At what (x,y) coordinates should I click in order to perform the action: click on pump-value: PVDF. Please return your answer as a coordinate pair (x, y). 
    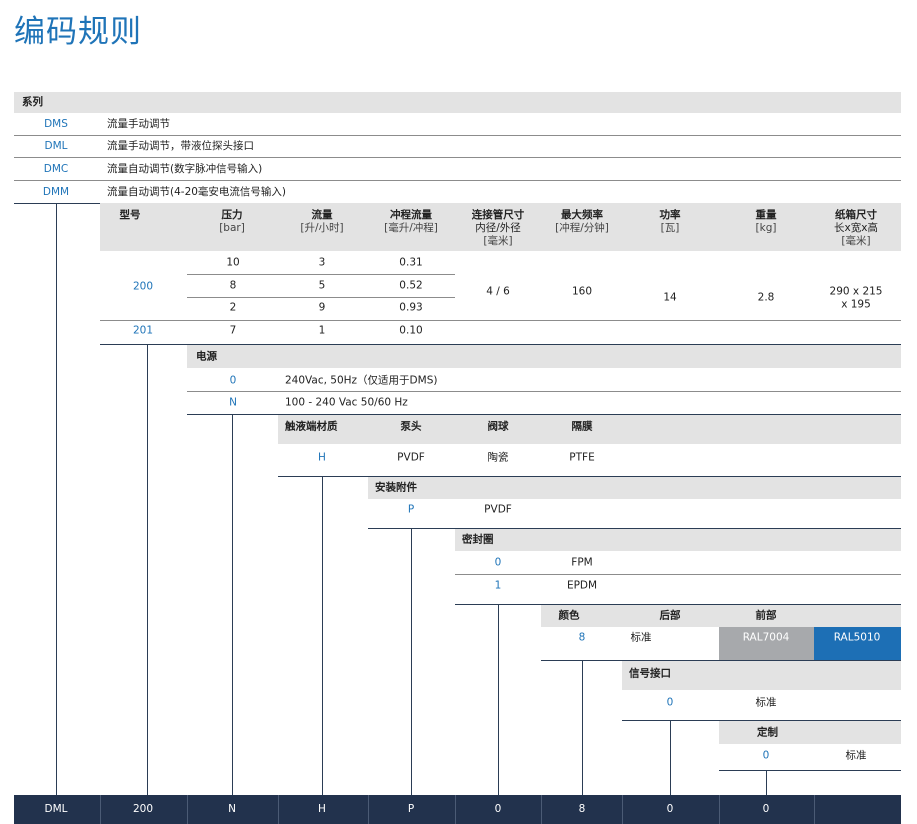
    Looking at the image, I should click on (411, 457).